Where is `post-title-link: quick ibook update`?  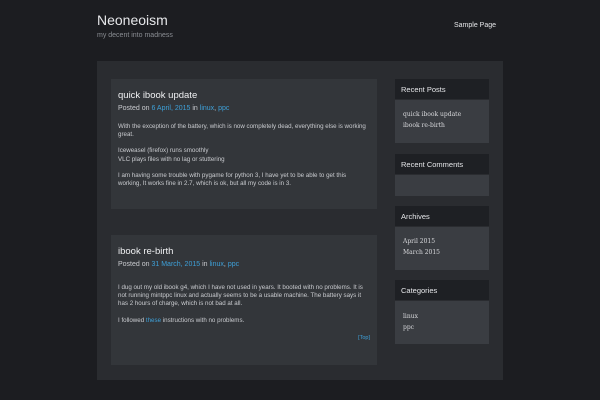 post-title-link: quick ibook update is located at coordinates (157, 95).